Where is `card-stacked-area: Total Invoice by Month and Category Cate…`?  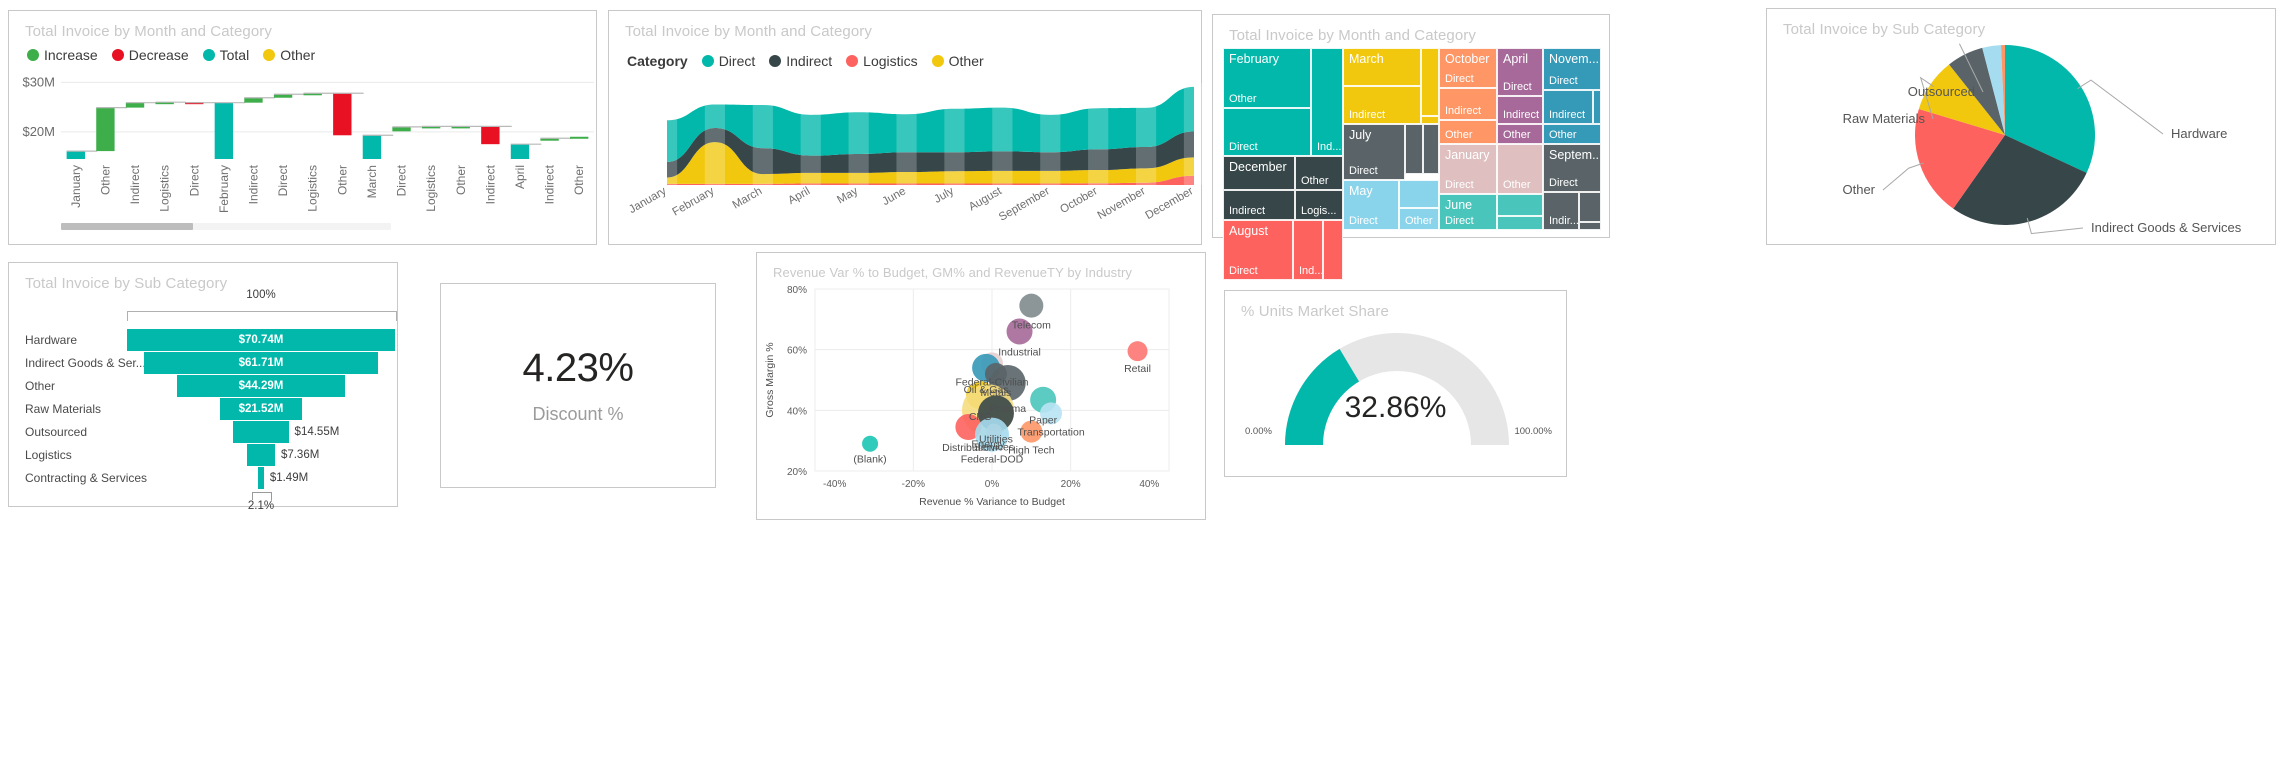 card-stacked-area: Total Invoice by Month and Category Cate… is located at coordinates (906, 127).